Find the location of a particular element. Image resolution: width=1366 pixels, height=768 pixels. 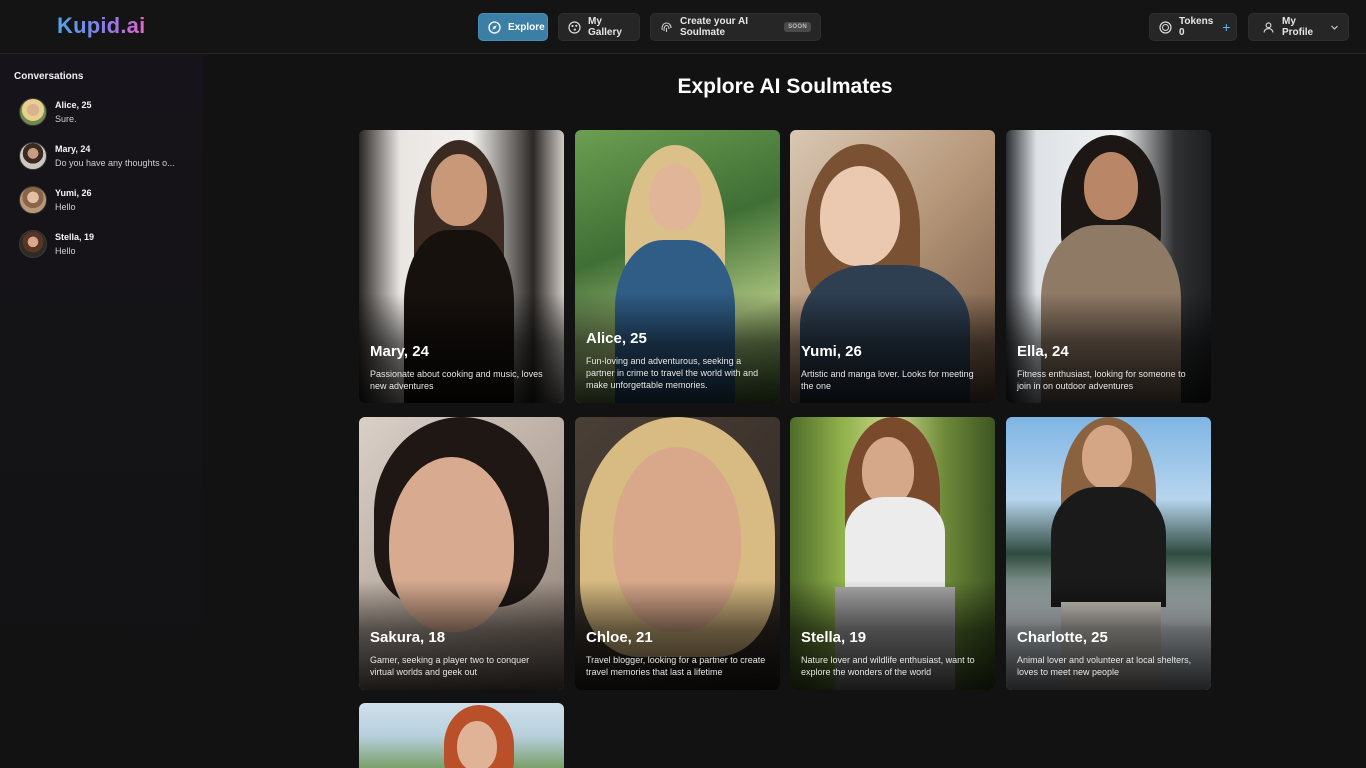

conversation-item-stella: Stella, 19 Hello is located at coordinates (109, 247).